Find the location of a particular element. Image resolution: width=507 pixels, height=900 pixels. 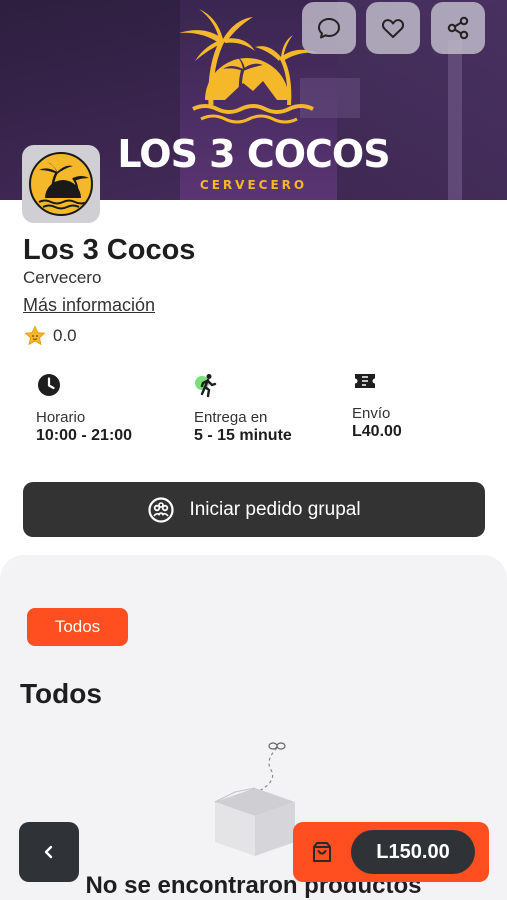

clock-icon is located at coordinates (49, 385).